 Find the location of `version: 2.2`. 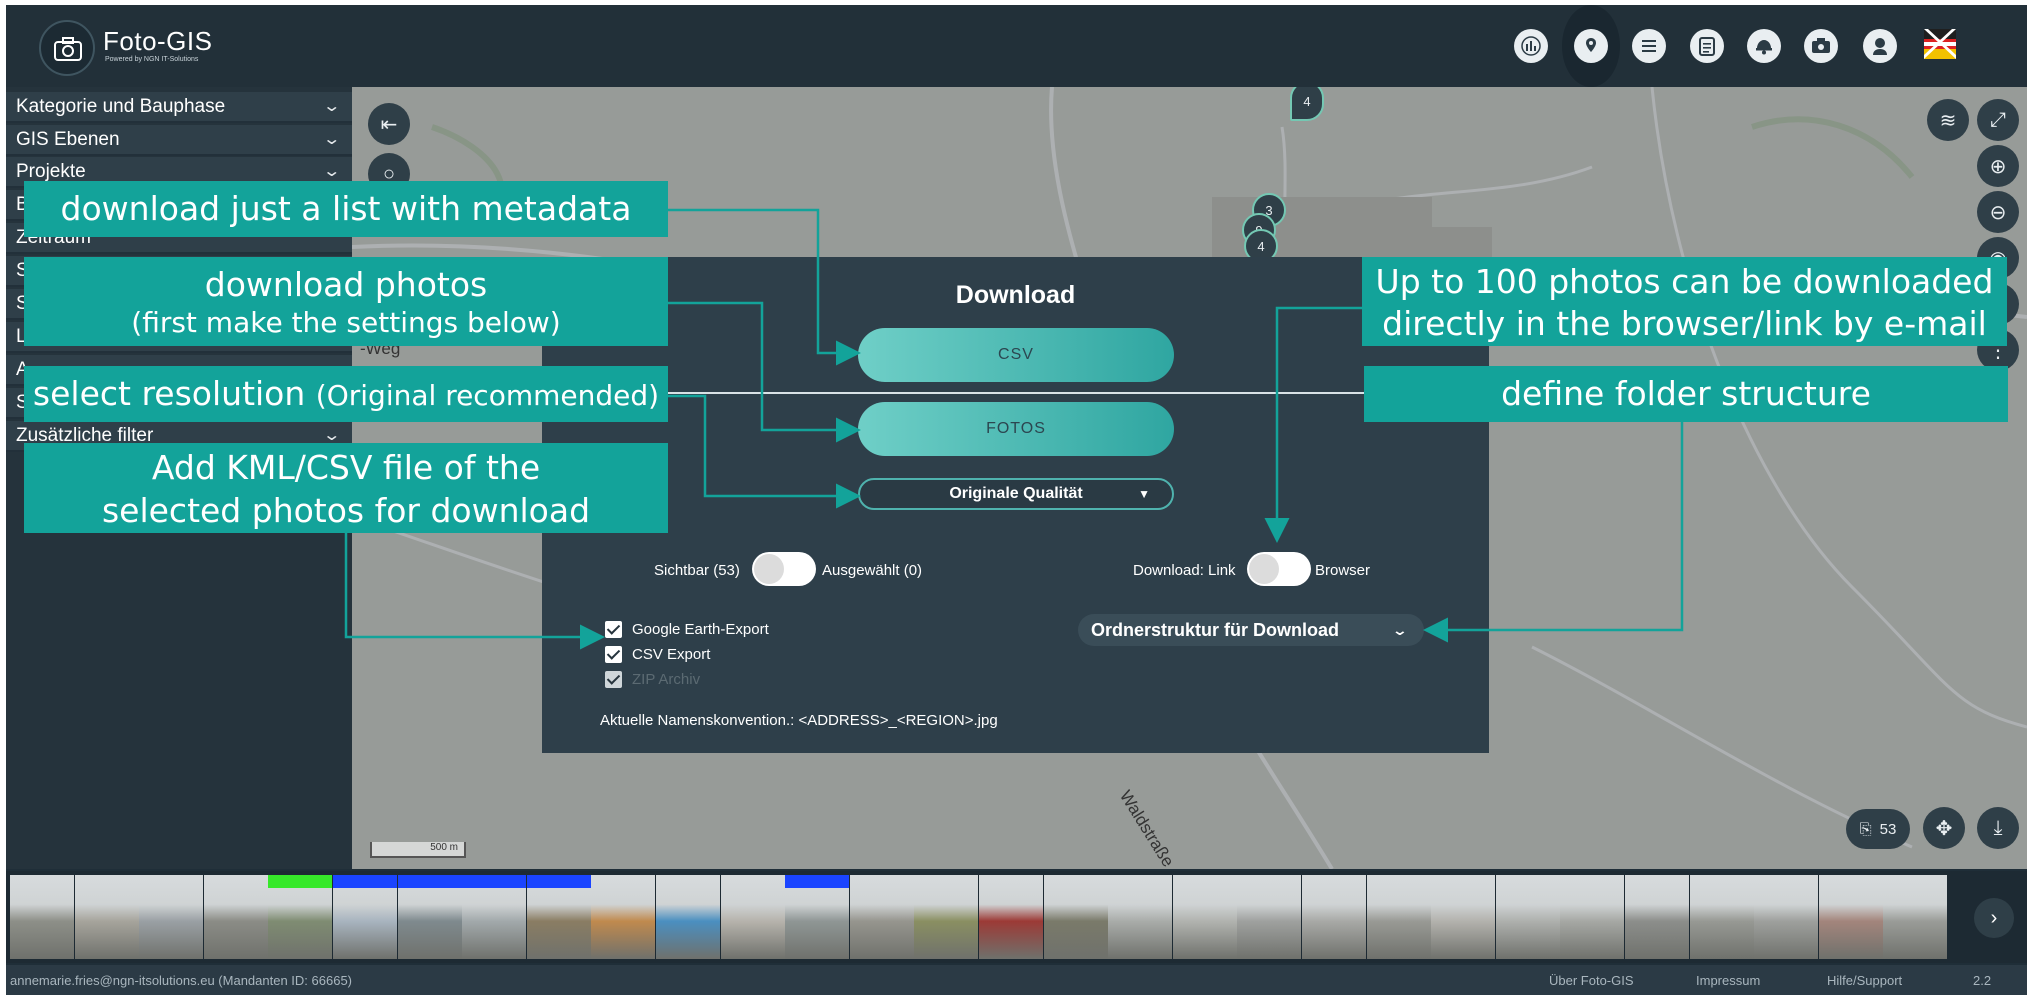

version: 2.2 is located at coordinates (1982, 980).